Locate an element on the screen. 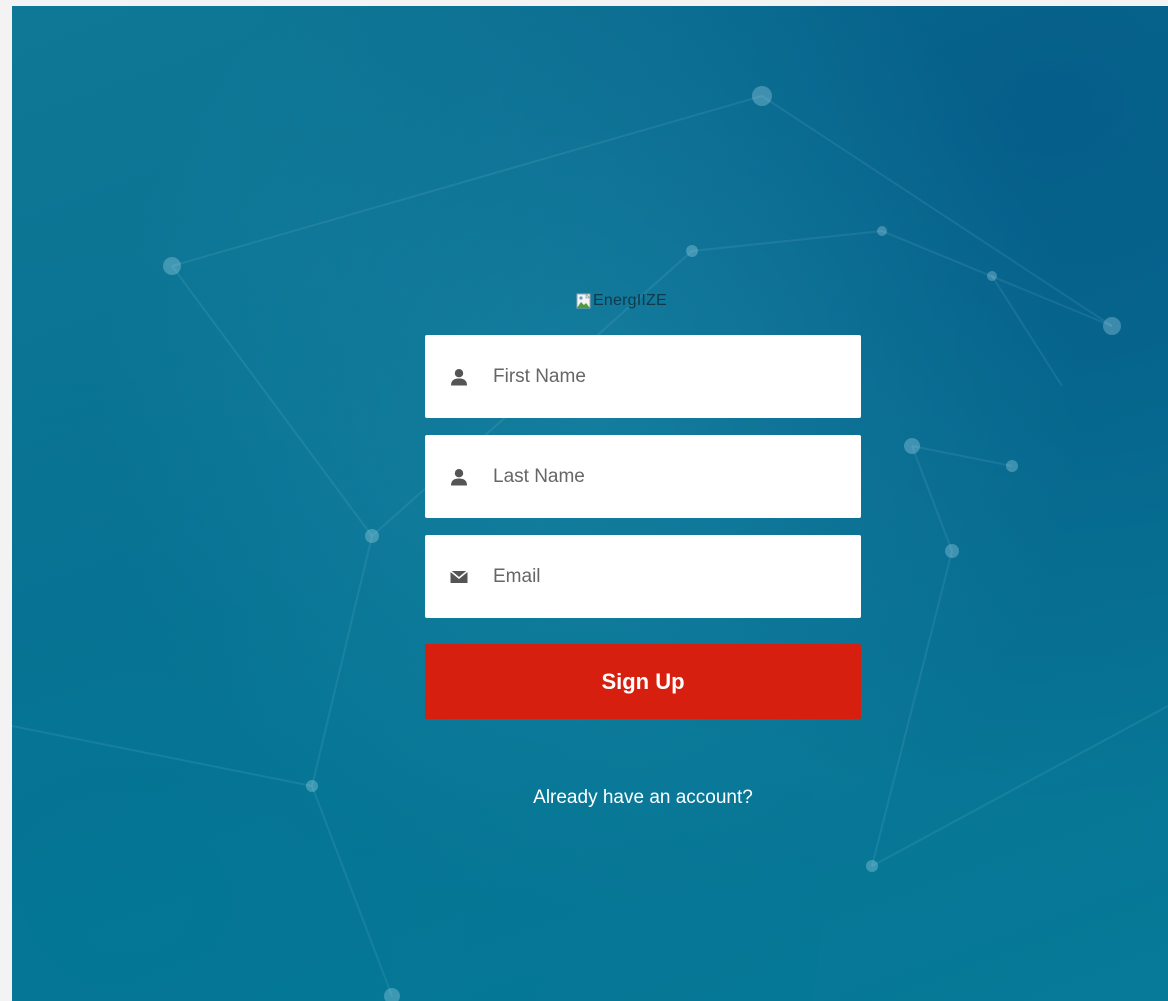 This screenshot has width=1168, height=1001. logo-alt-text: EnergIIZE is located at coordinates (630, 300).